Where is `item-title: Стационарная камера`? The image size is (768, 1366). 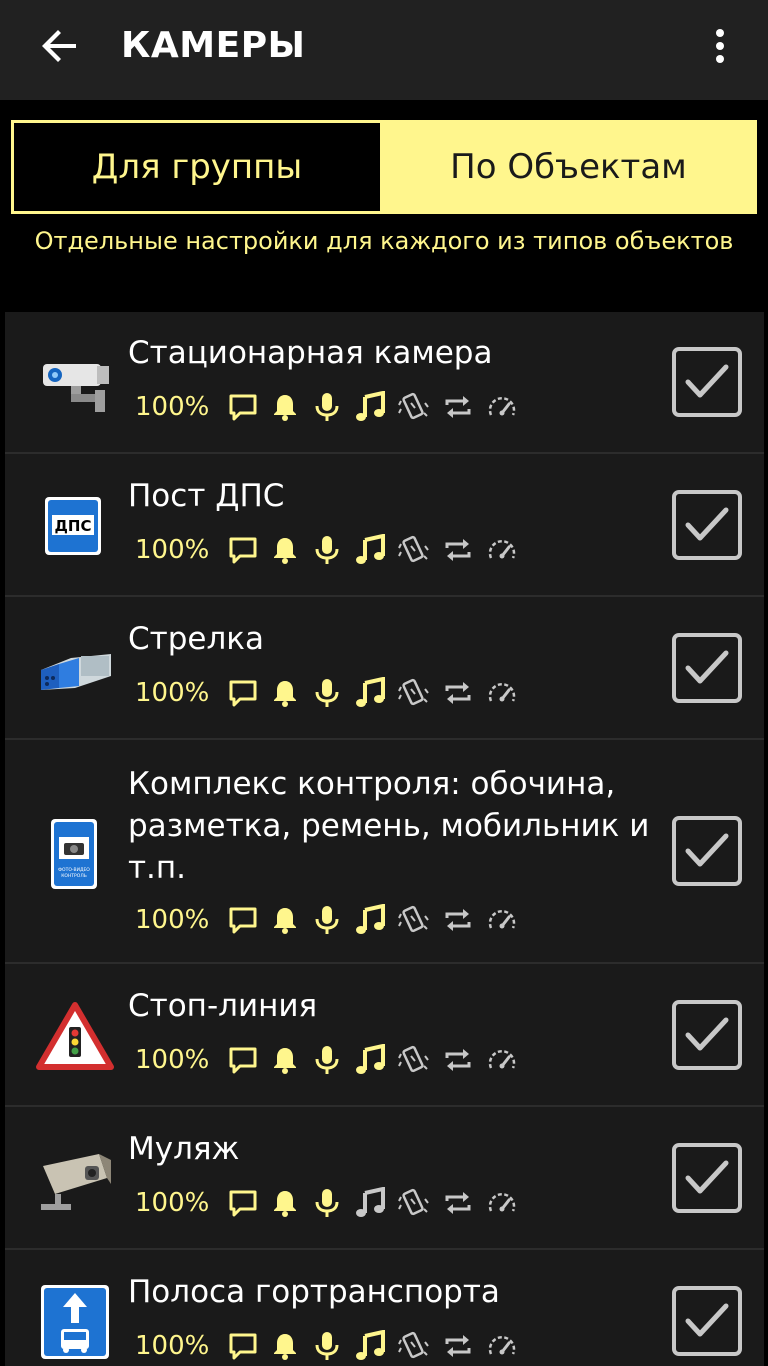
item-title: Стационарная камера is located at coordinates (310, 353).